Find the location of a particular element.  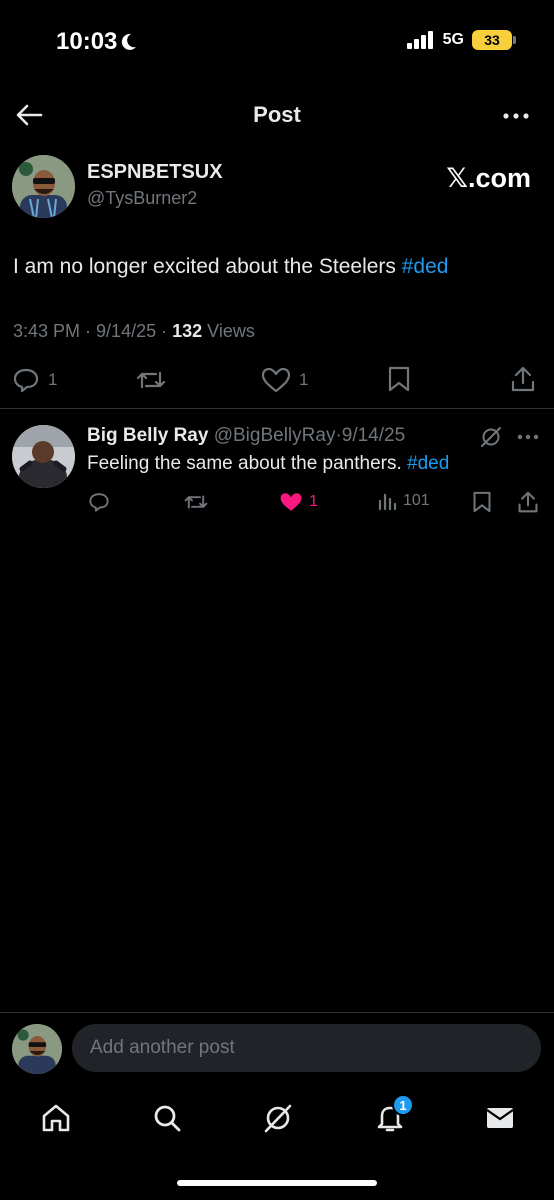

reply-share-button is located at coordinates (528, 502).